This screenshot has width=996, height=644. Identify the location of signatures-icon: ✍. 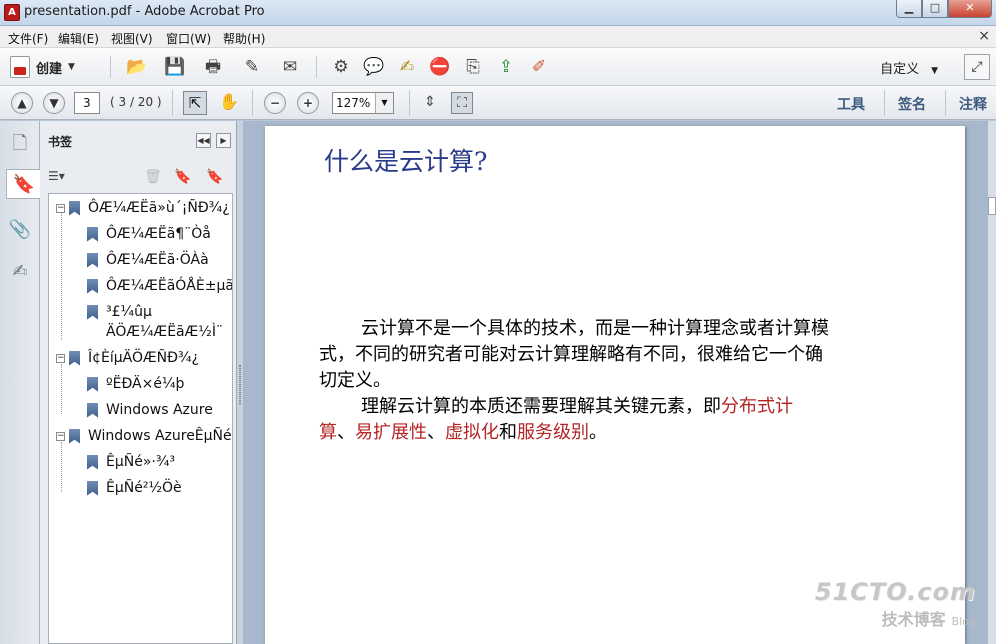
(20, 272).